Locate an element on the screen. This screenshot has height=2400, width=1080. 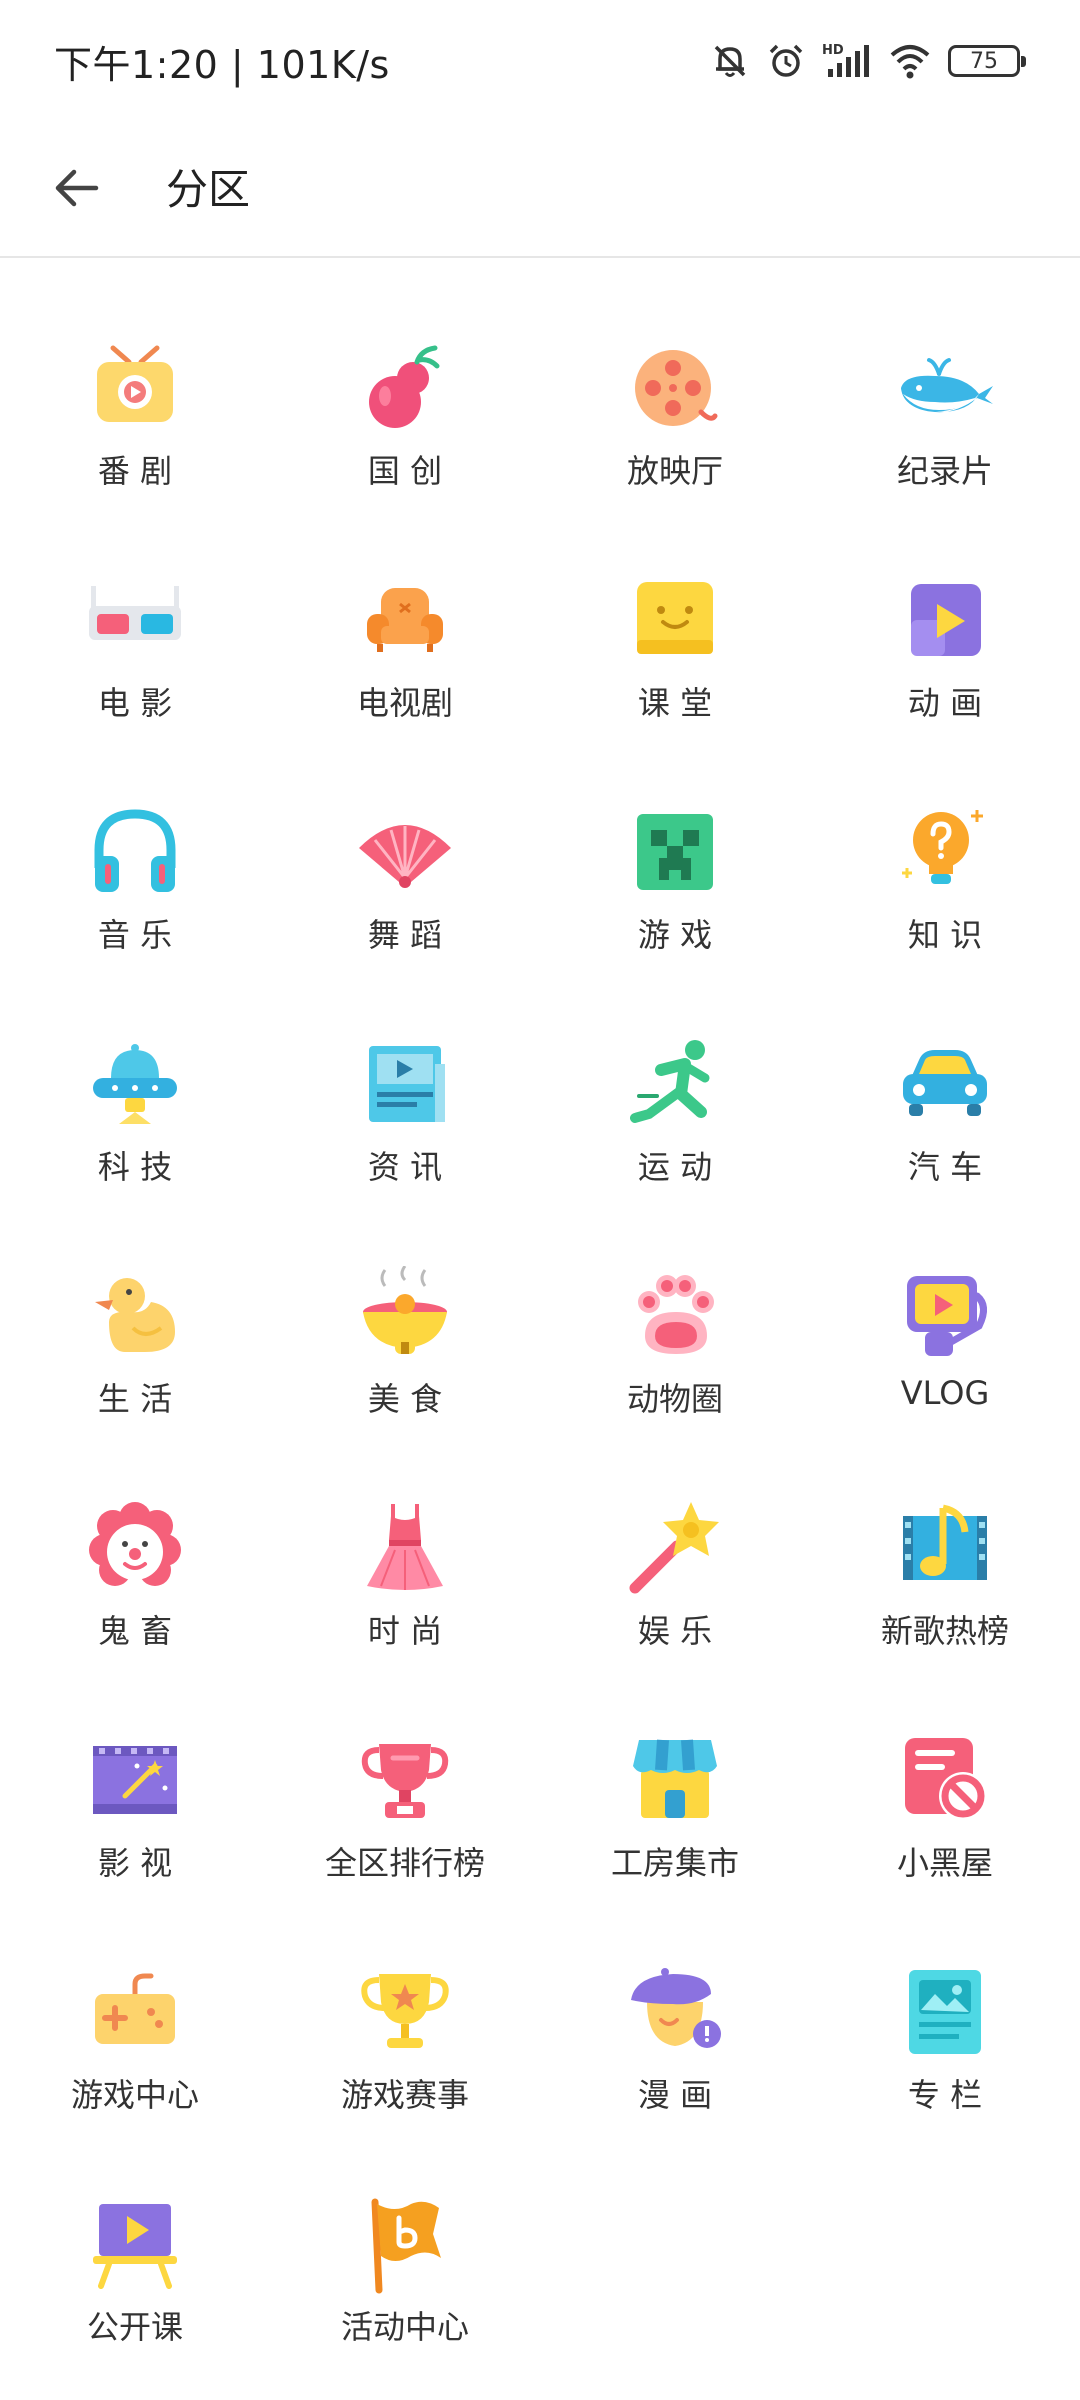
zone-row: 游戏中心 游戏赛事 漫 画 专 栏 is located at coordinates (540, 2040).